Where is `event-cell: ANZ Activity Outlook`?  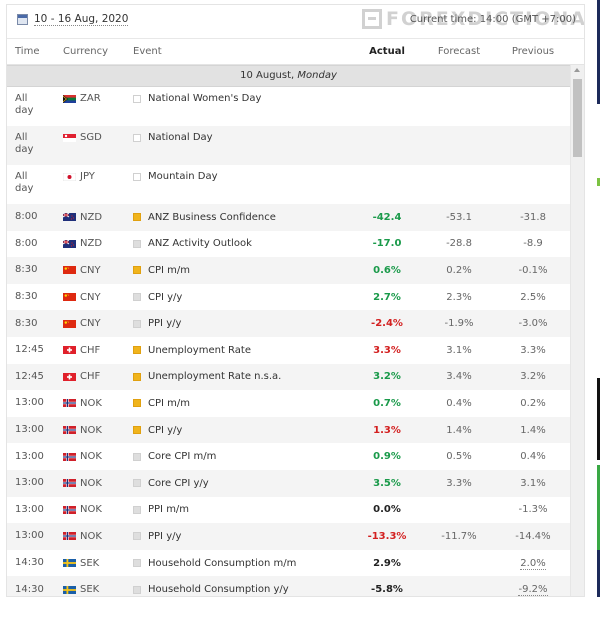 event-cell: ANZ Activity Outlook is located at coordinates (239, 243).